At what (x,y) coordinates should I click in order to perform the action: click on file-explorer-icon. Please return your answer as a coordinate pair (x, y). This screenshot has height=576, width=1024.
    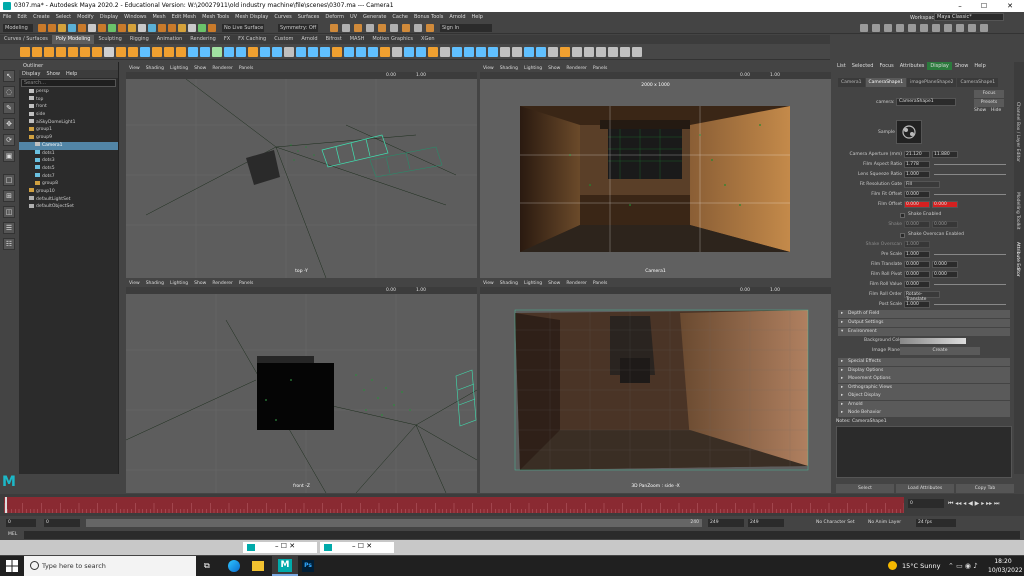
    Looking at the image, I should click on (258, 566).